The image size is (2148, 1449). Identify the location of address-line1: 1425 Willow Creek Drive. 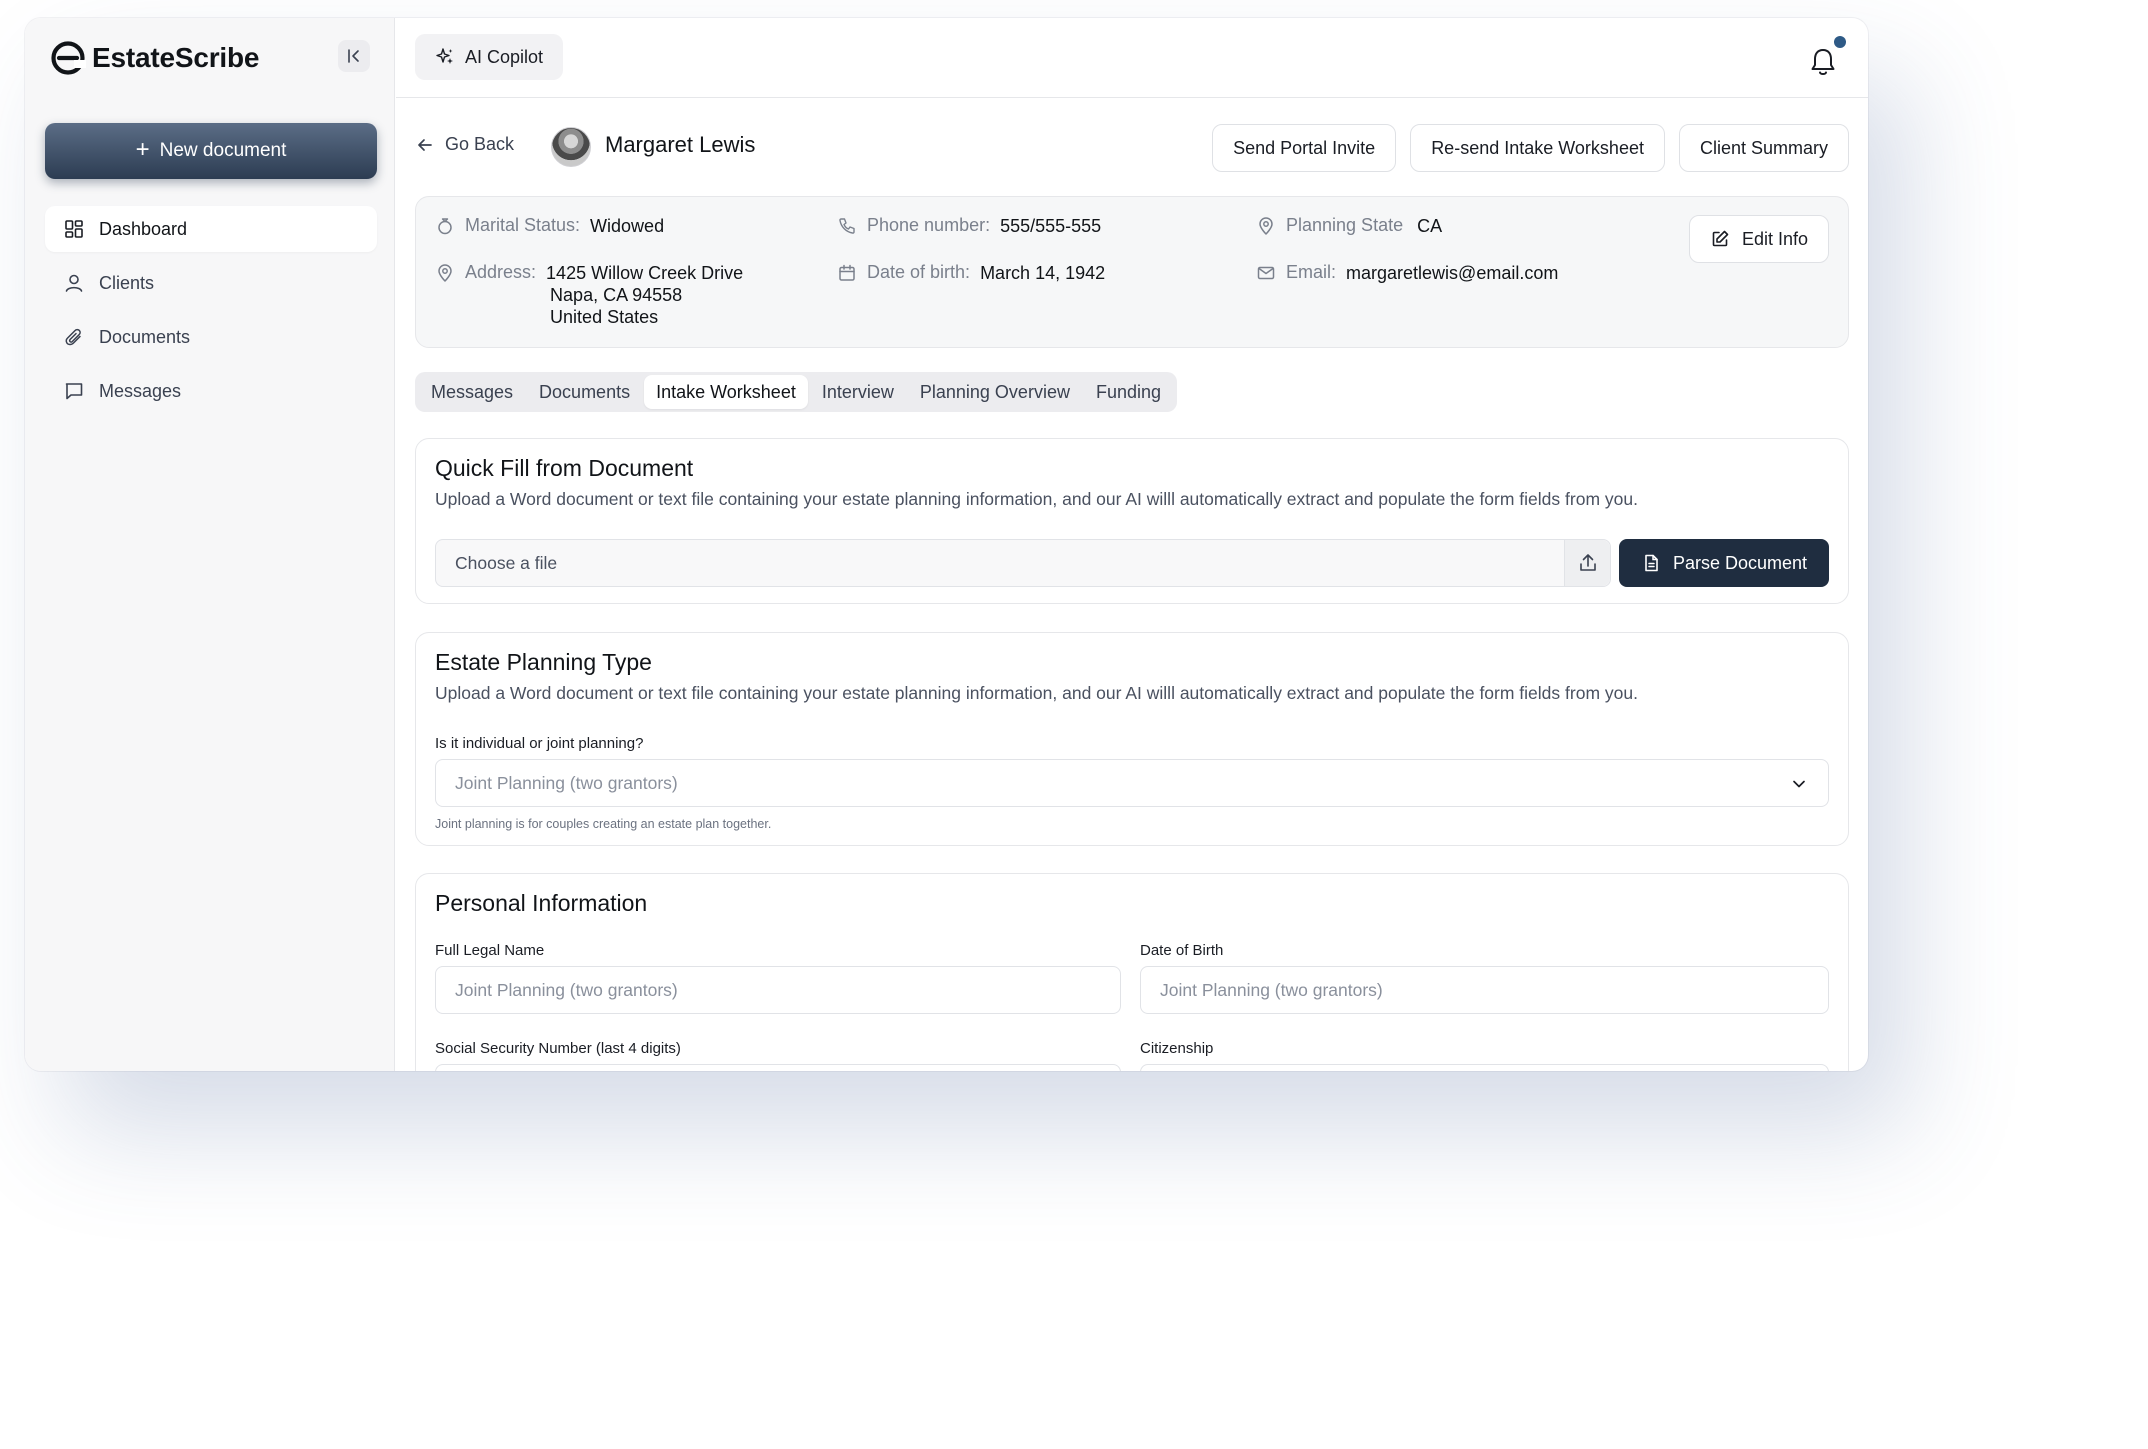
(645, 273).